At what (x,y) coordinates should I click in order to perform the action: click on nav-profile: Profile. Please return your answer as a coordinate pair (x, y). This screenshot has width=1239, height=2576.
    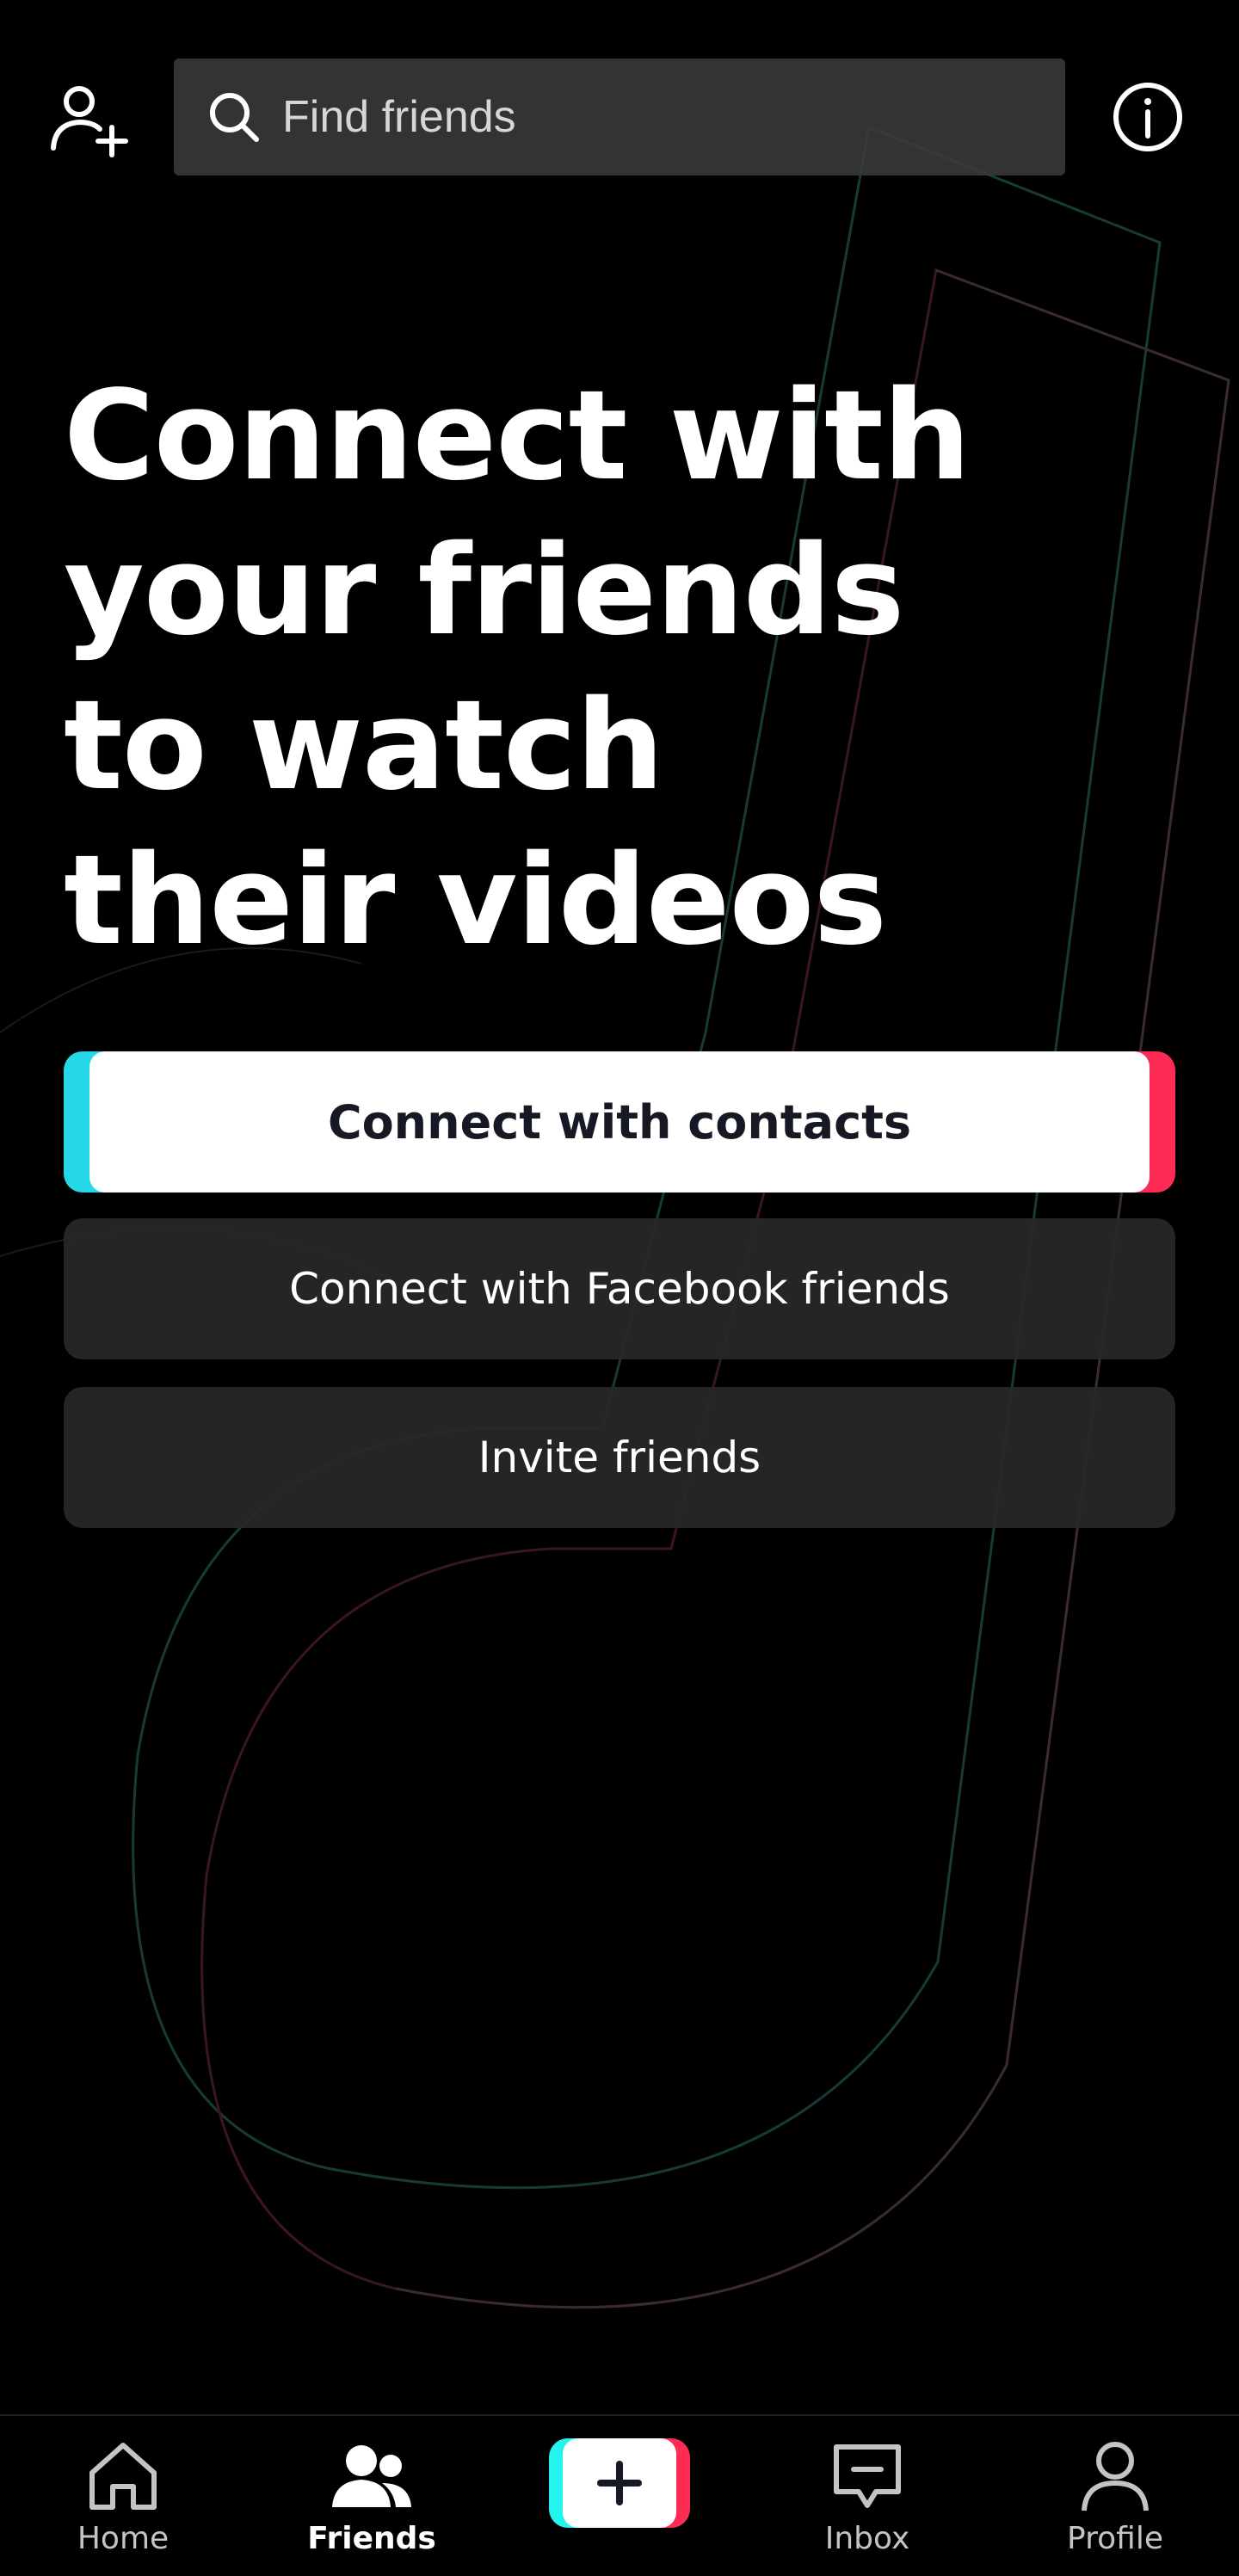
    Looking at the image, I should click on (1115, 2496).